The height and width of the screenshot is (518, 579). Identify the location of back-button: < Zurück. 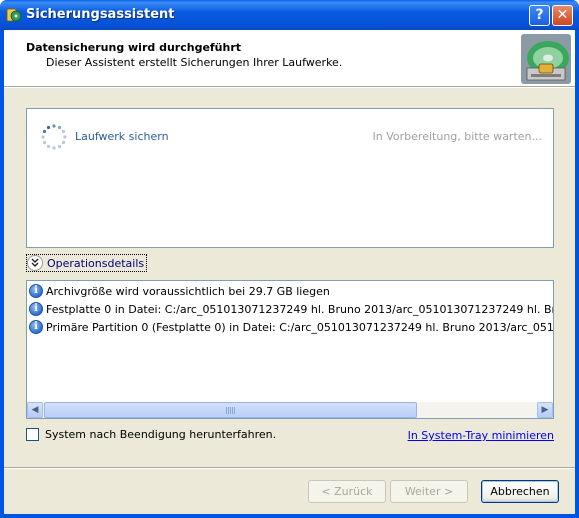
(347, 491).